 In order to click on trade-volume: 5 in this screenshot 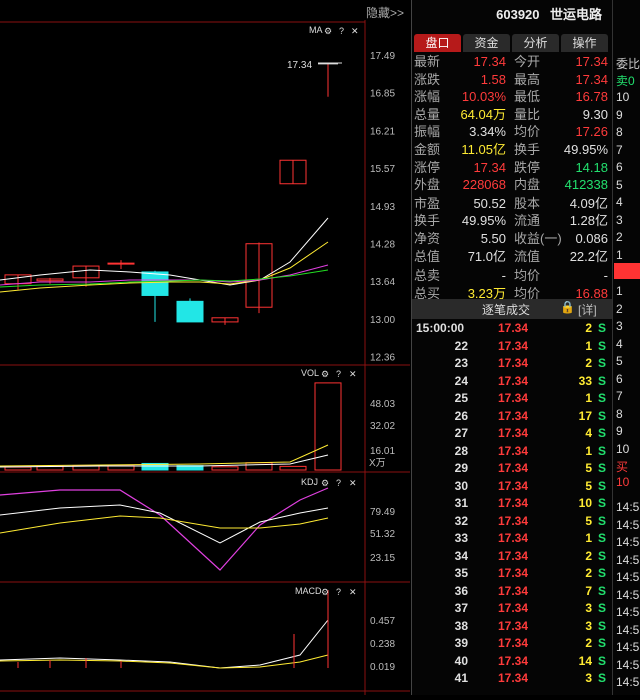, I will do `click(588, 468)`.